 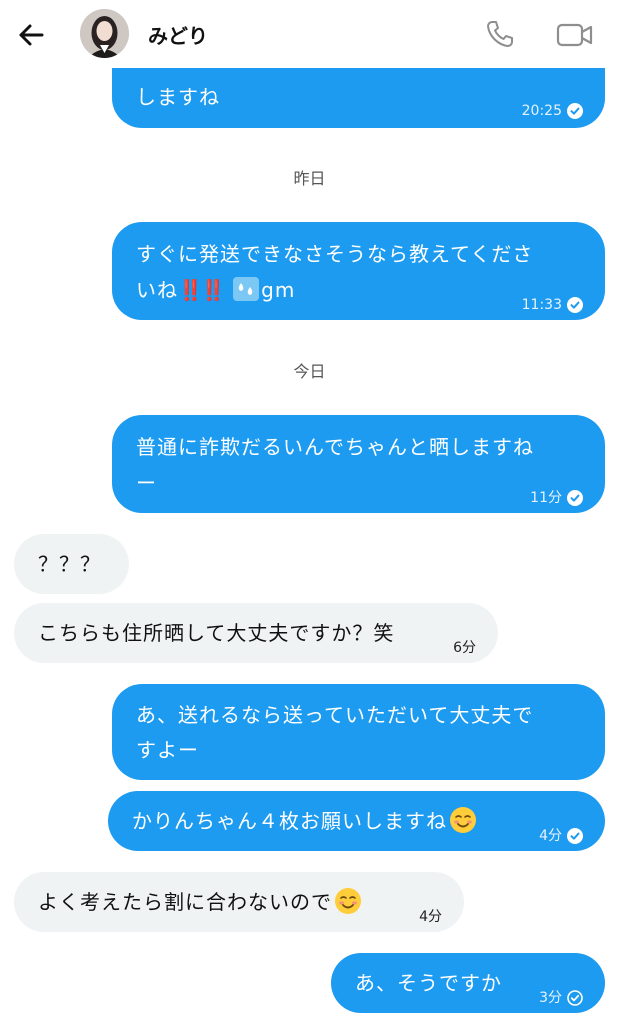 I want to click on message-text-line: いね‼️‼️ gm, so click(x=215, y=290).